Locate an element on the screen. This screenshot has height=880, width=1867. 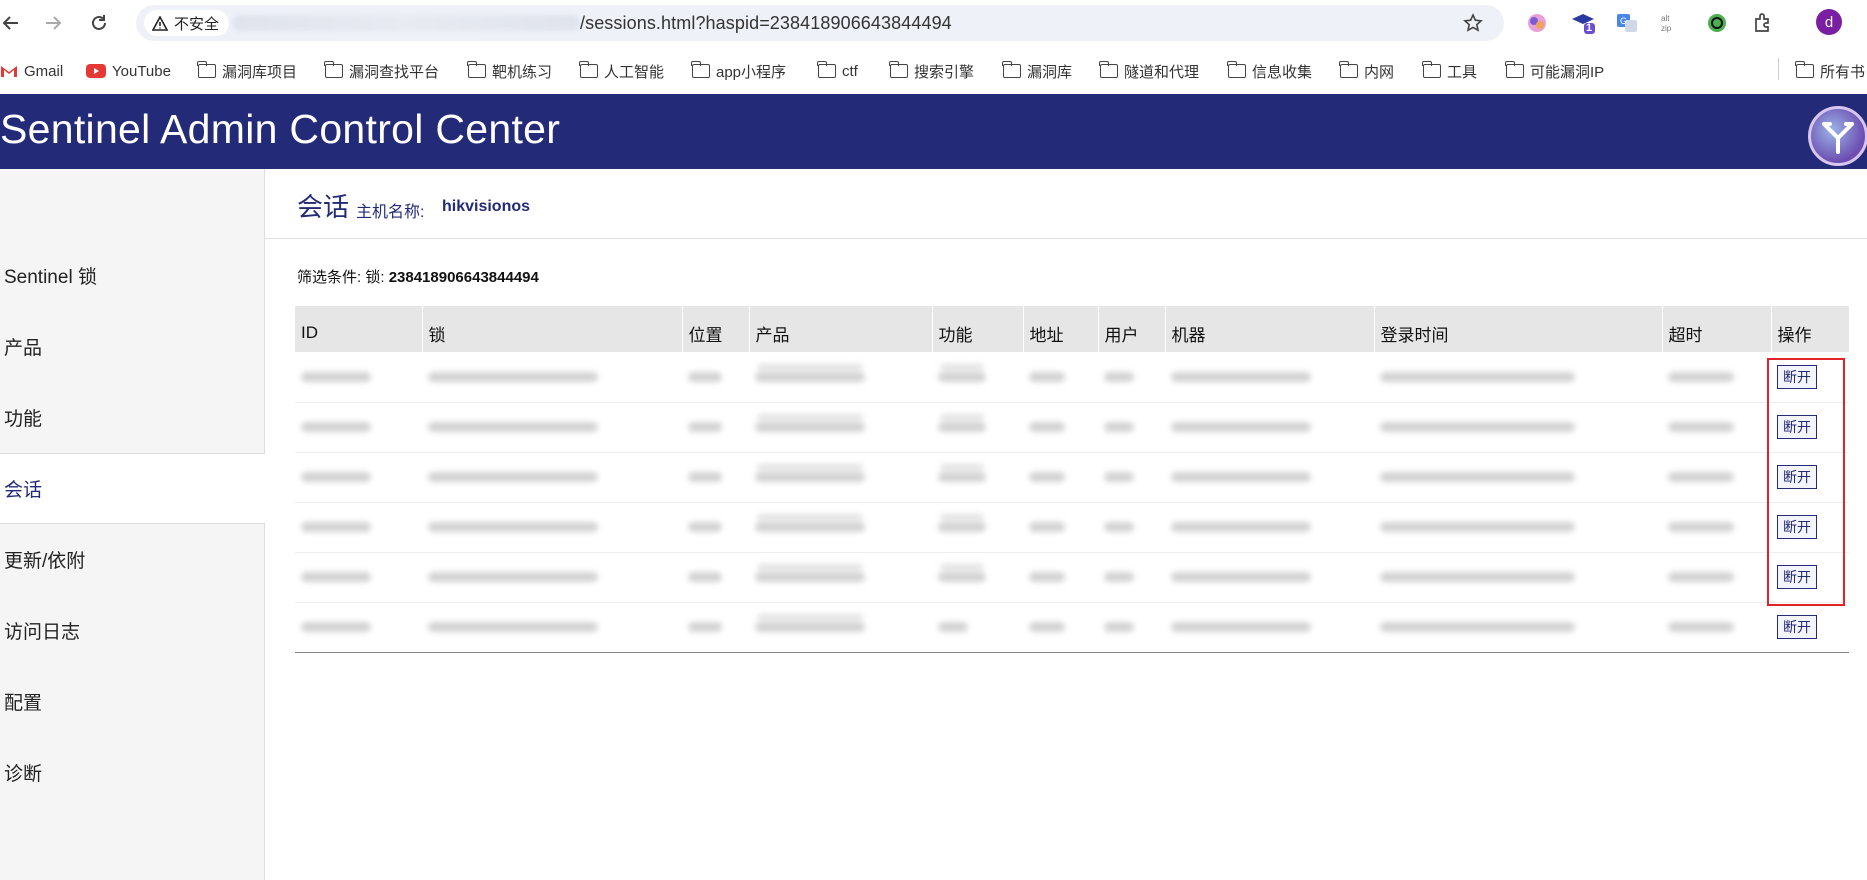
sidebar-item-sessions: 会话 is located at coordinates (132, 488).